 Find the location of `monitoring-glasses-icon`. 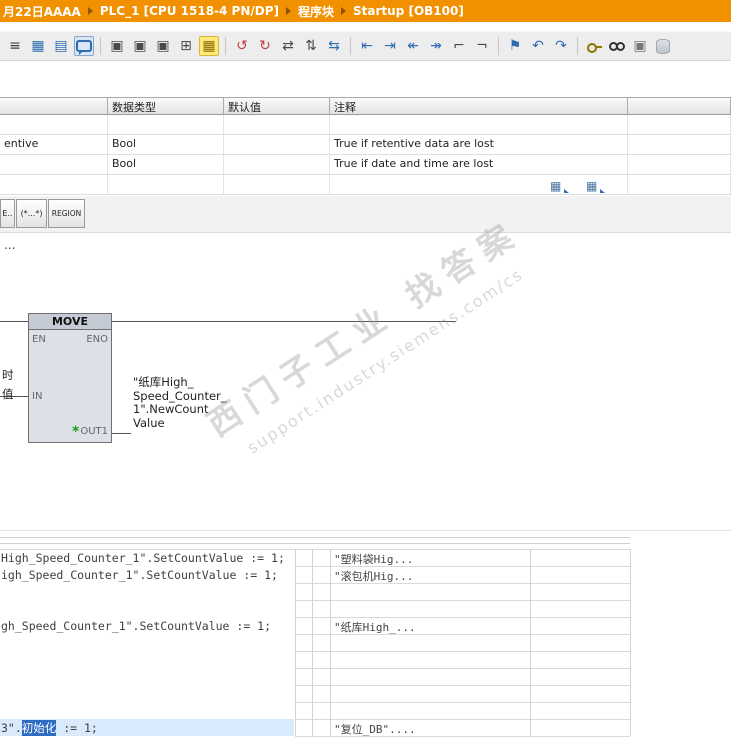

monitoring-glasses-icon is located at coordinates (617, 46).